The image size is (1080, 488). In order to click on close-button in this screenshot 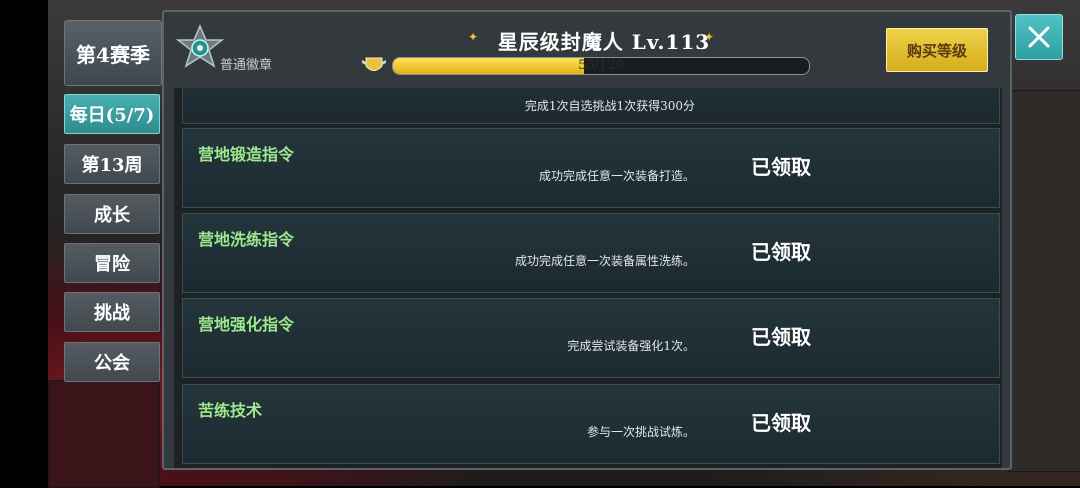, I will do `click(1039, 37)`.